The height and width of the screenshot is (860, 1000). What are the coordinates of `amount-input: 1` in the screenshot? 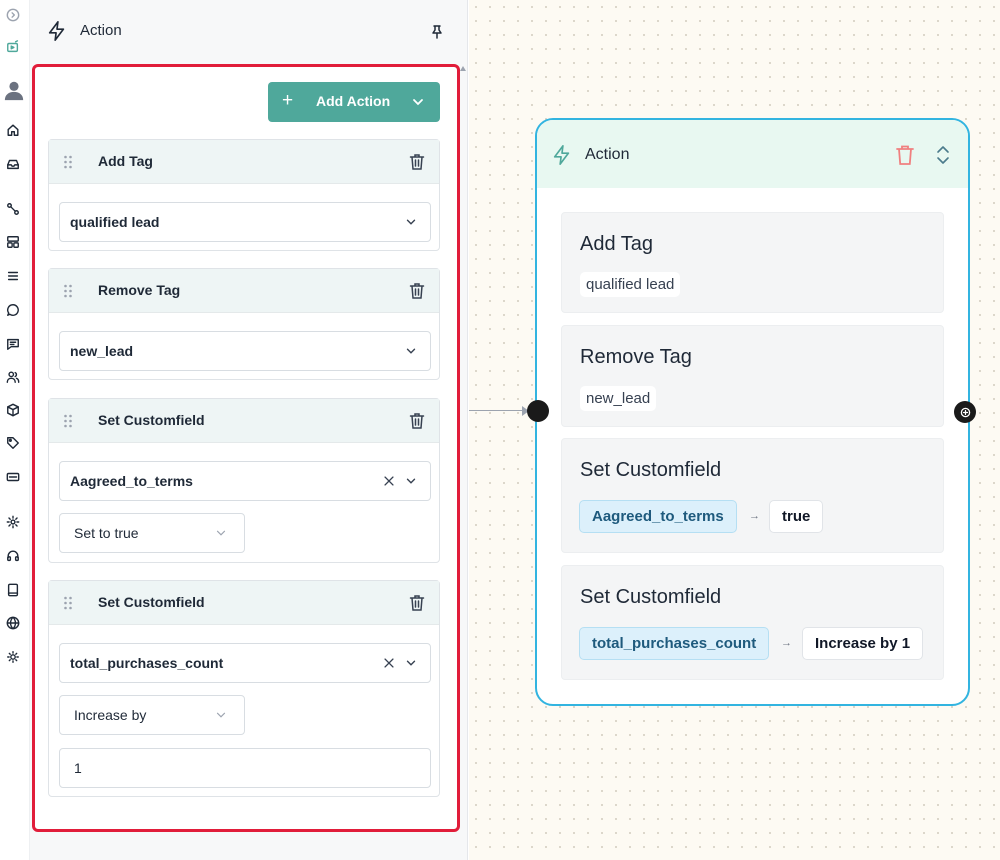 It's located at (245, 768).